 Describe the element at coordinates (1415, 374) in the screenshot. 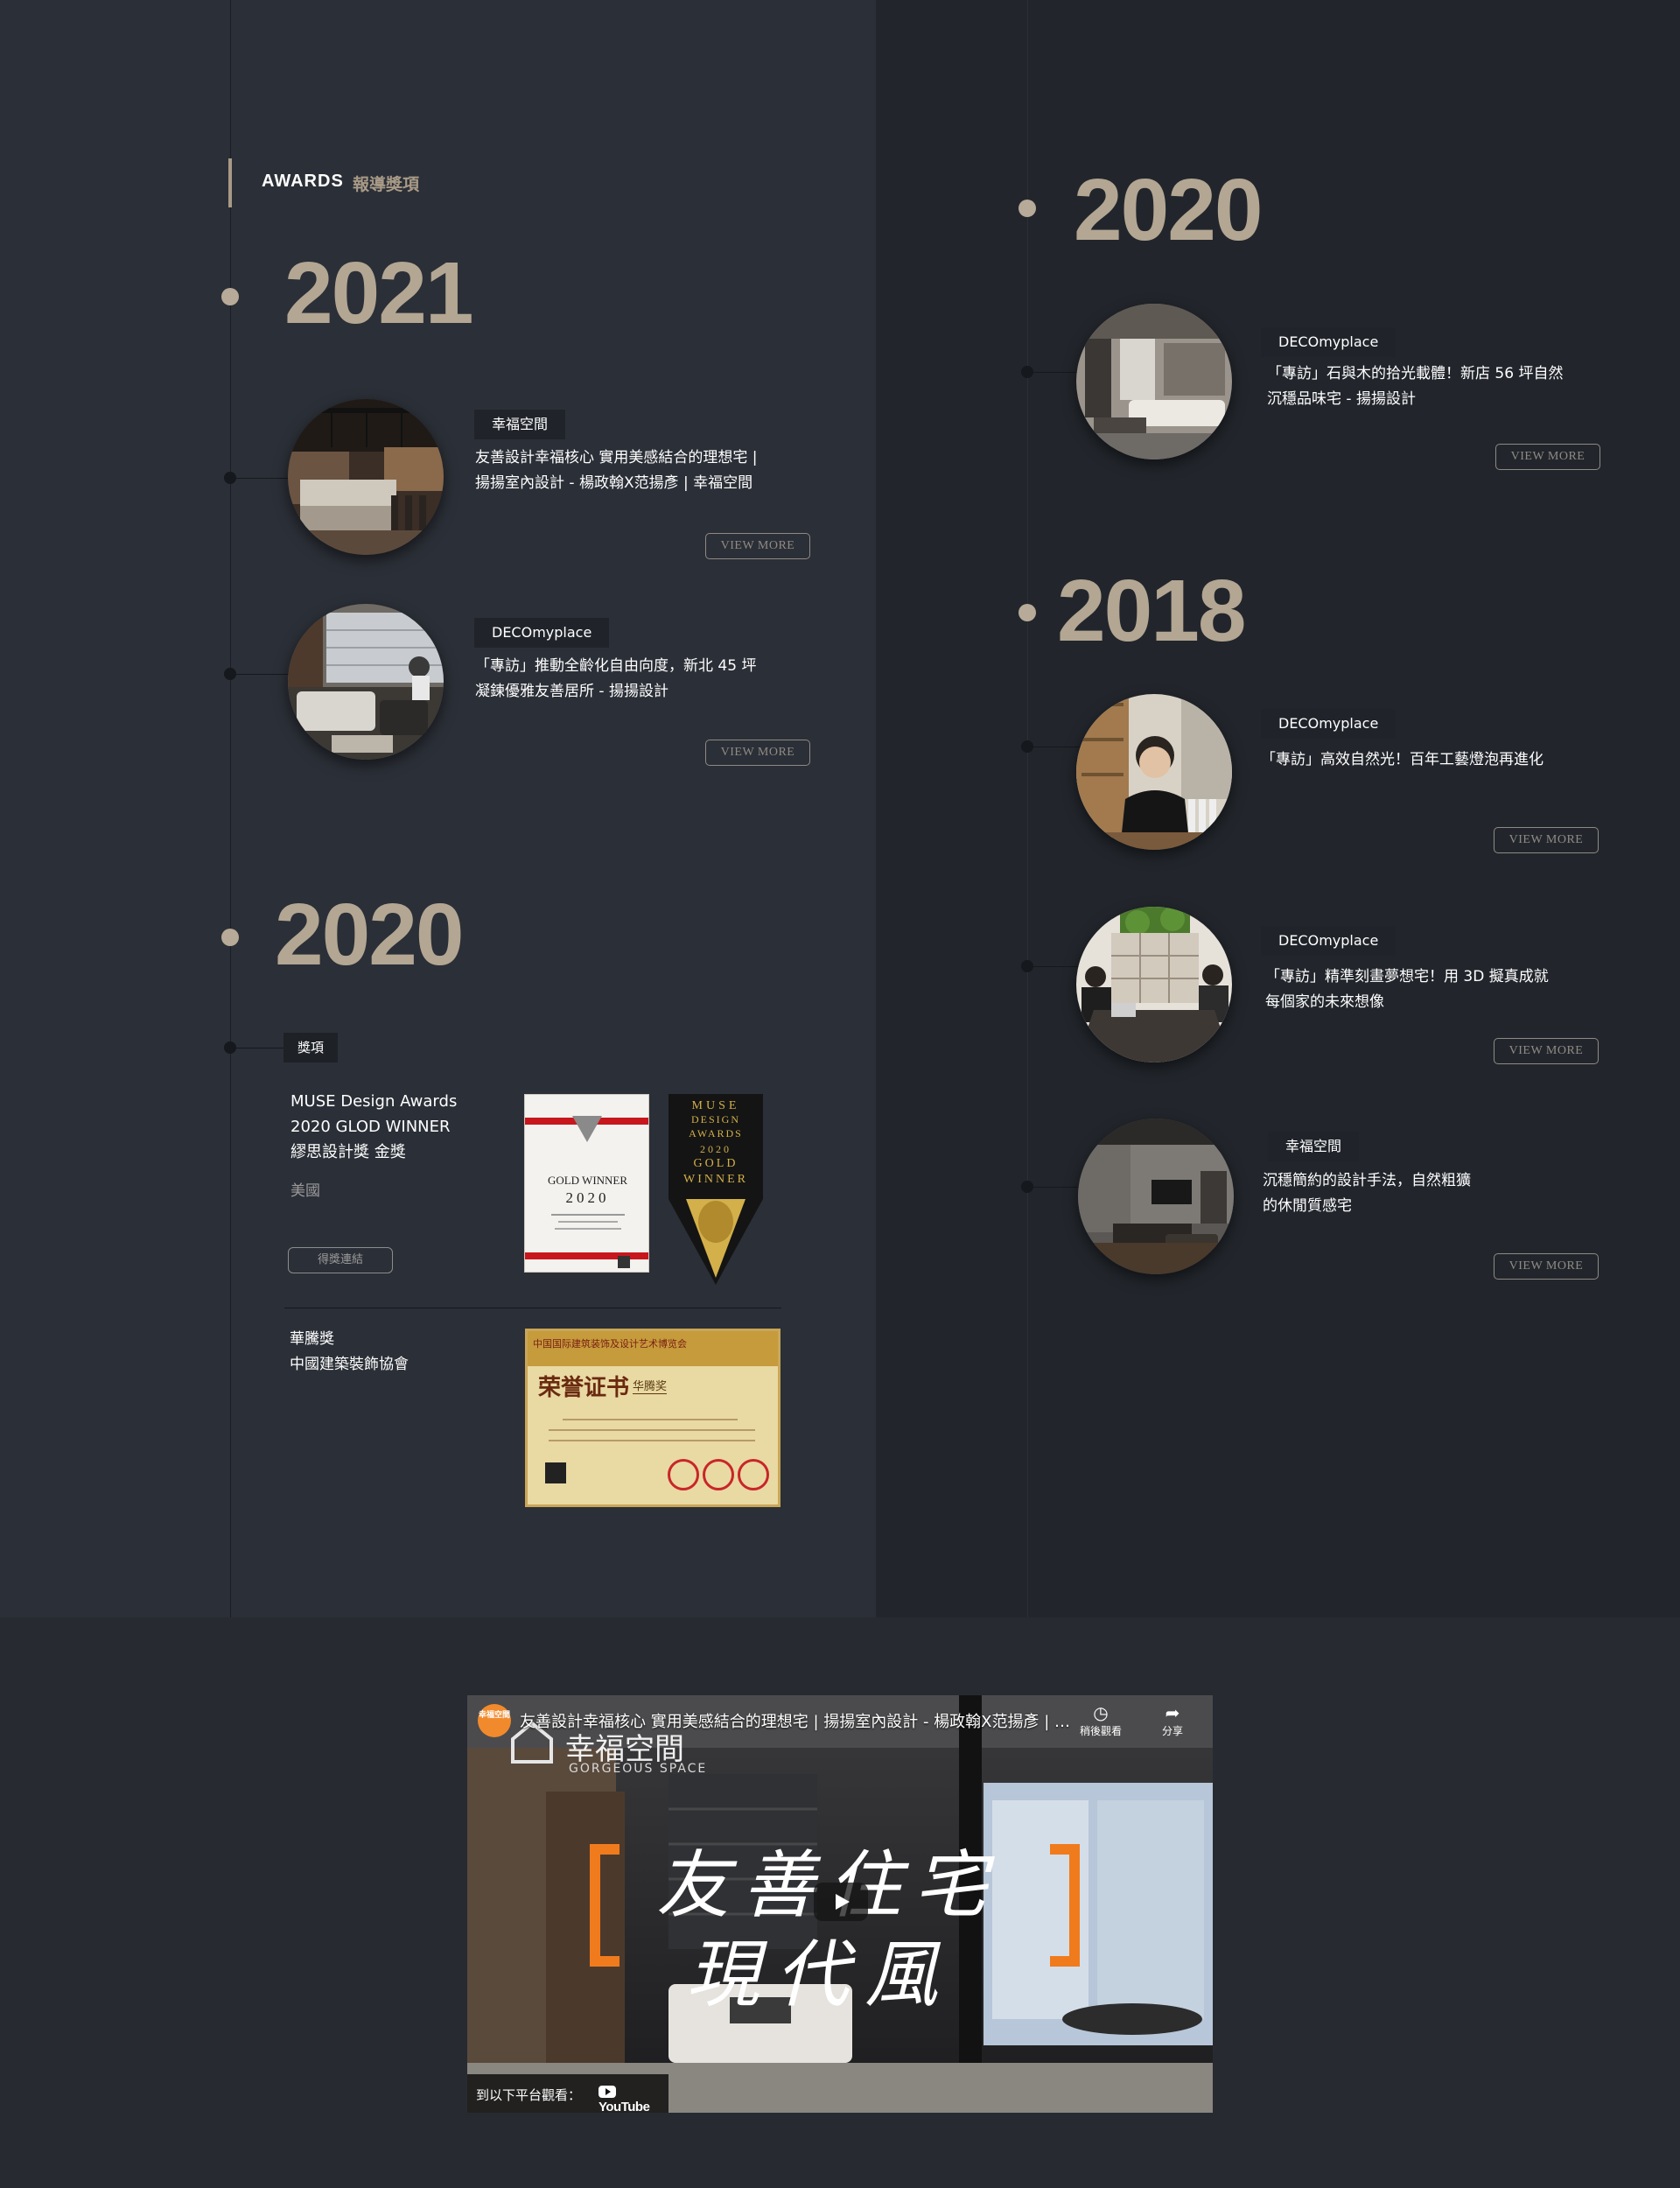

I see `article-title-line: 「專訪」石與木的拾光載體！新店 56 坪自然` at that location.